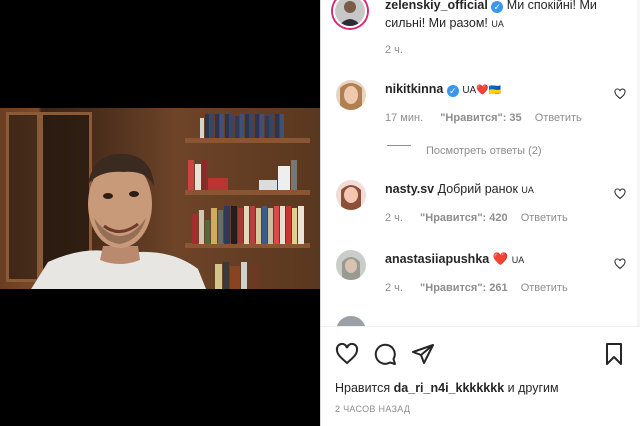  Describe the element at coordinates (437, 259) in the screenshot. I see `comment-username: anastasiiapushka` at that location.